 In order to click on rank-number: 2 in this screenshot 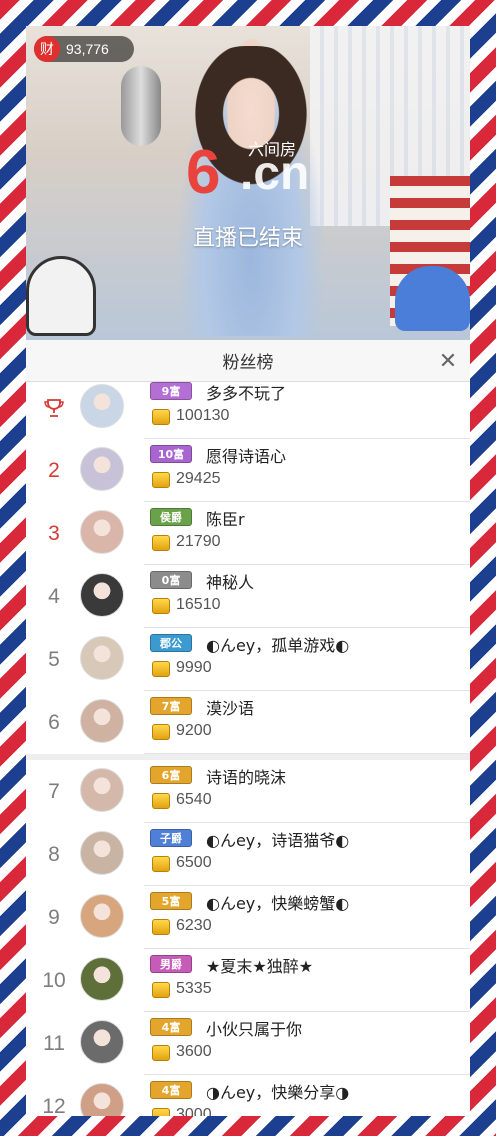, I will do `click(54, 470)`.